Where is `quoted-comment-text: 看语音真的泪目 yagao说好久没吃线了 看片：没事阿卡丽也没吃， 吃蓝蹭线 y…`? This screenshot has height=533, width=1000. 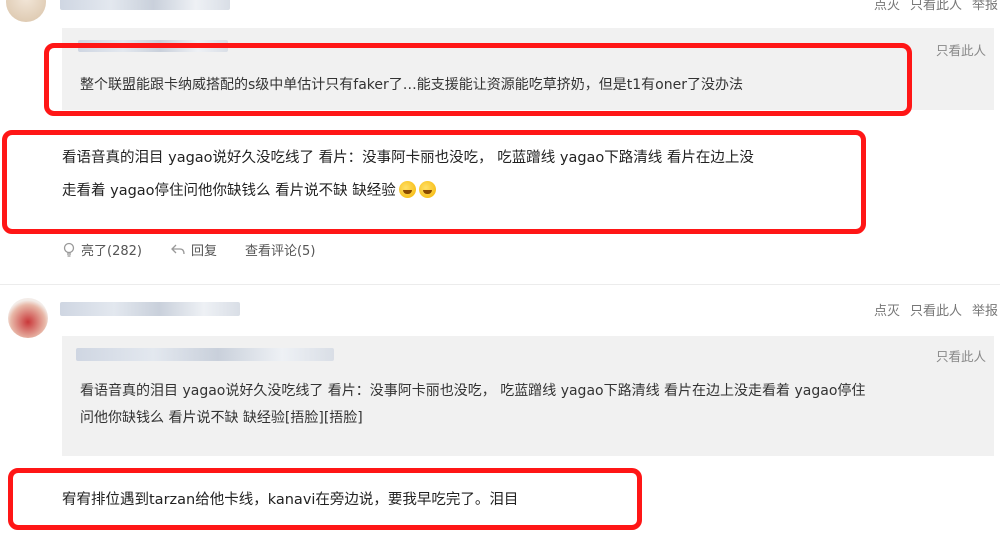 quoted-comment-text: 看语音真的泪目 yagao说好久没吃线了 看片：没事阿卡丽也没吃， 吃蓝蹭线 y… is located at coordinates (535, 405).